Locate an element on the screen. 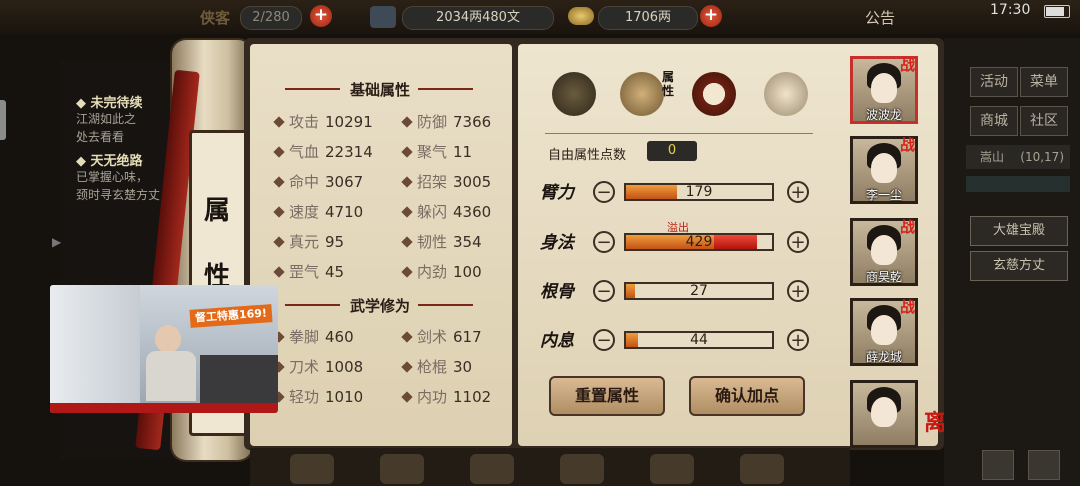  stat-name: 命中 is located at coordinates (304, 182).